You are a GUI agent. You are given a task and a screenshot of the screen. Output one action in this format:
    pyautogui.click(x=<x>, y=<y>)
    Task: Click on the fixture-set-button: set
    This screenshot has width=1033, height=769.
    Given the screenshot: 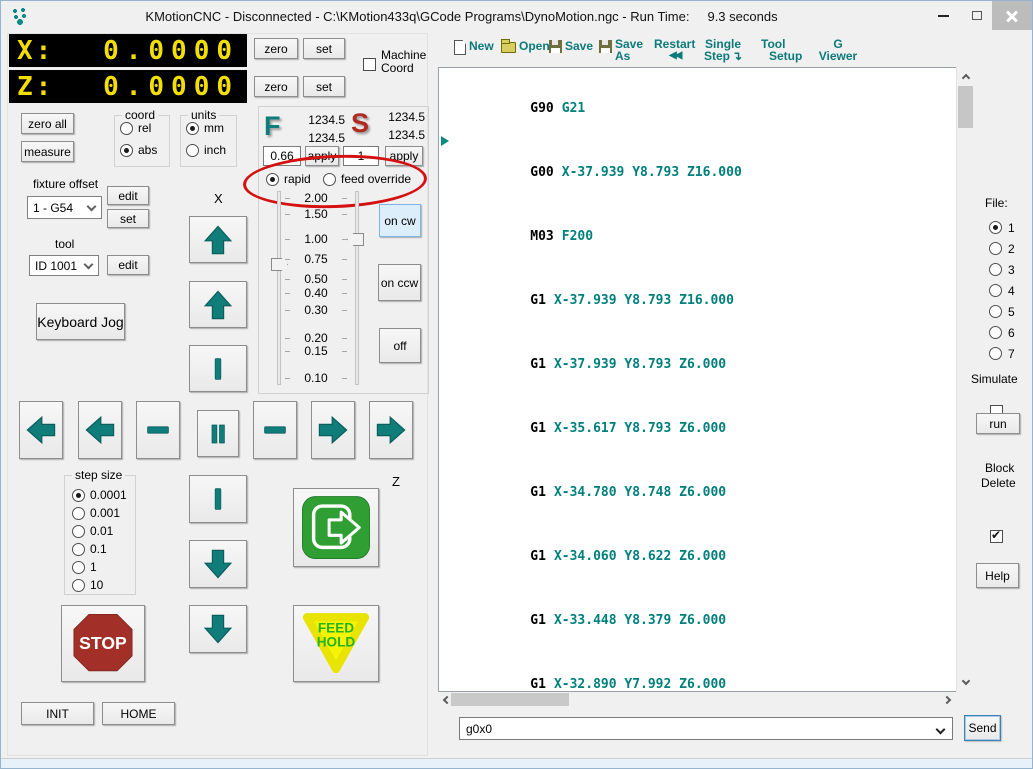 What is the action you would take?
    pyautogui.click(x=128, y=218)
    